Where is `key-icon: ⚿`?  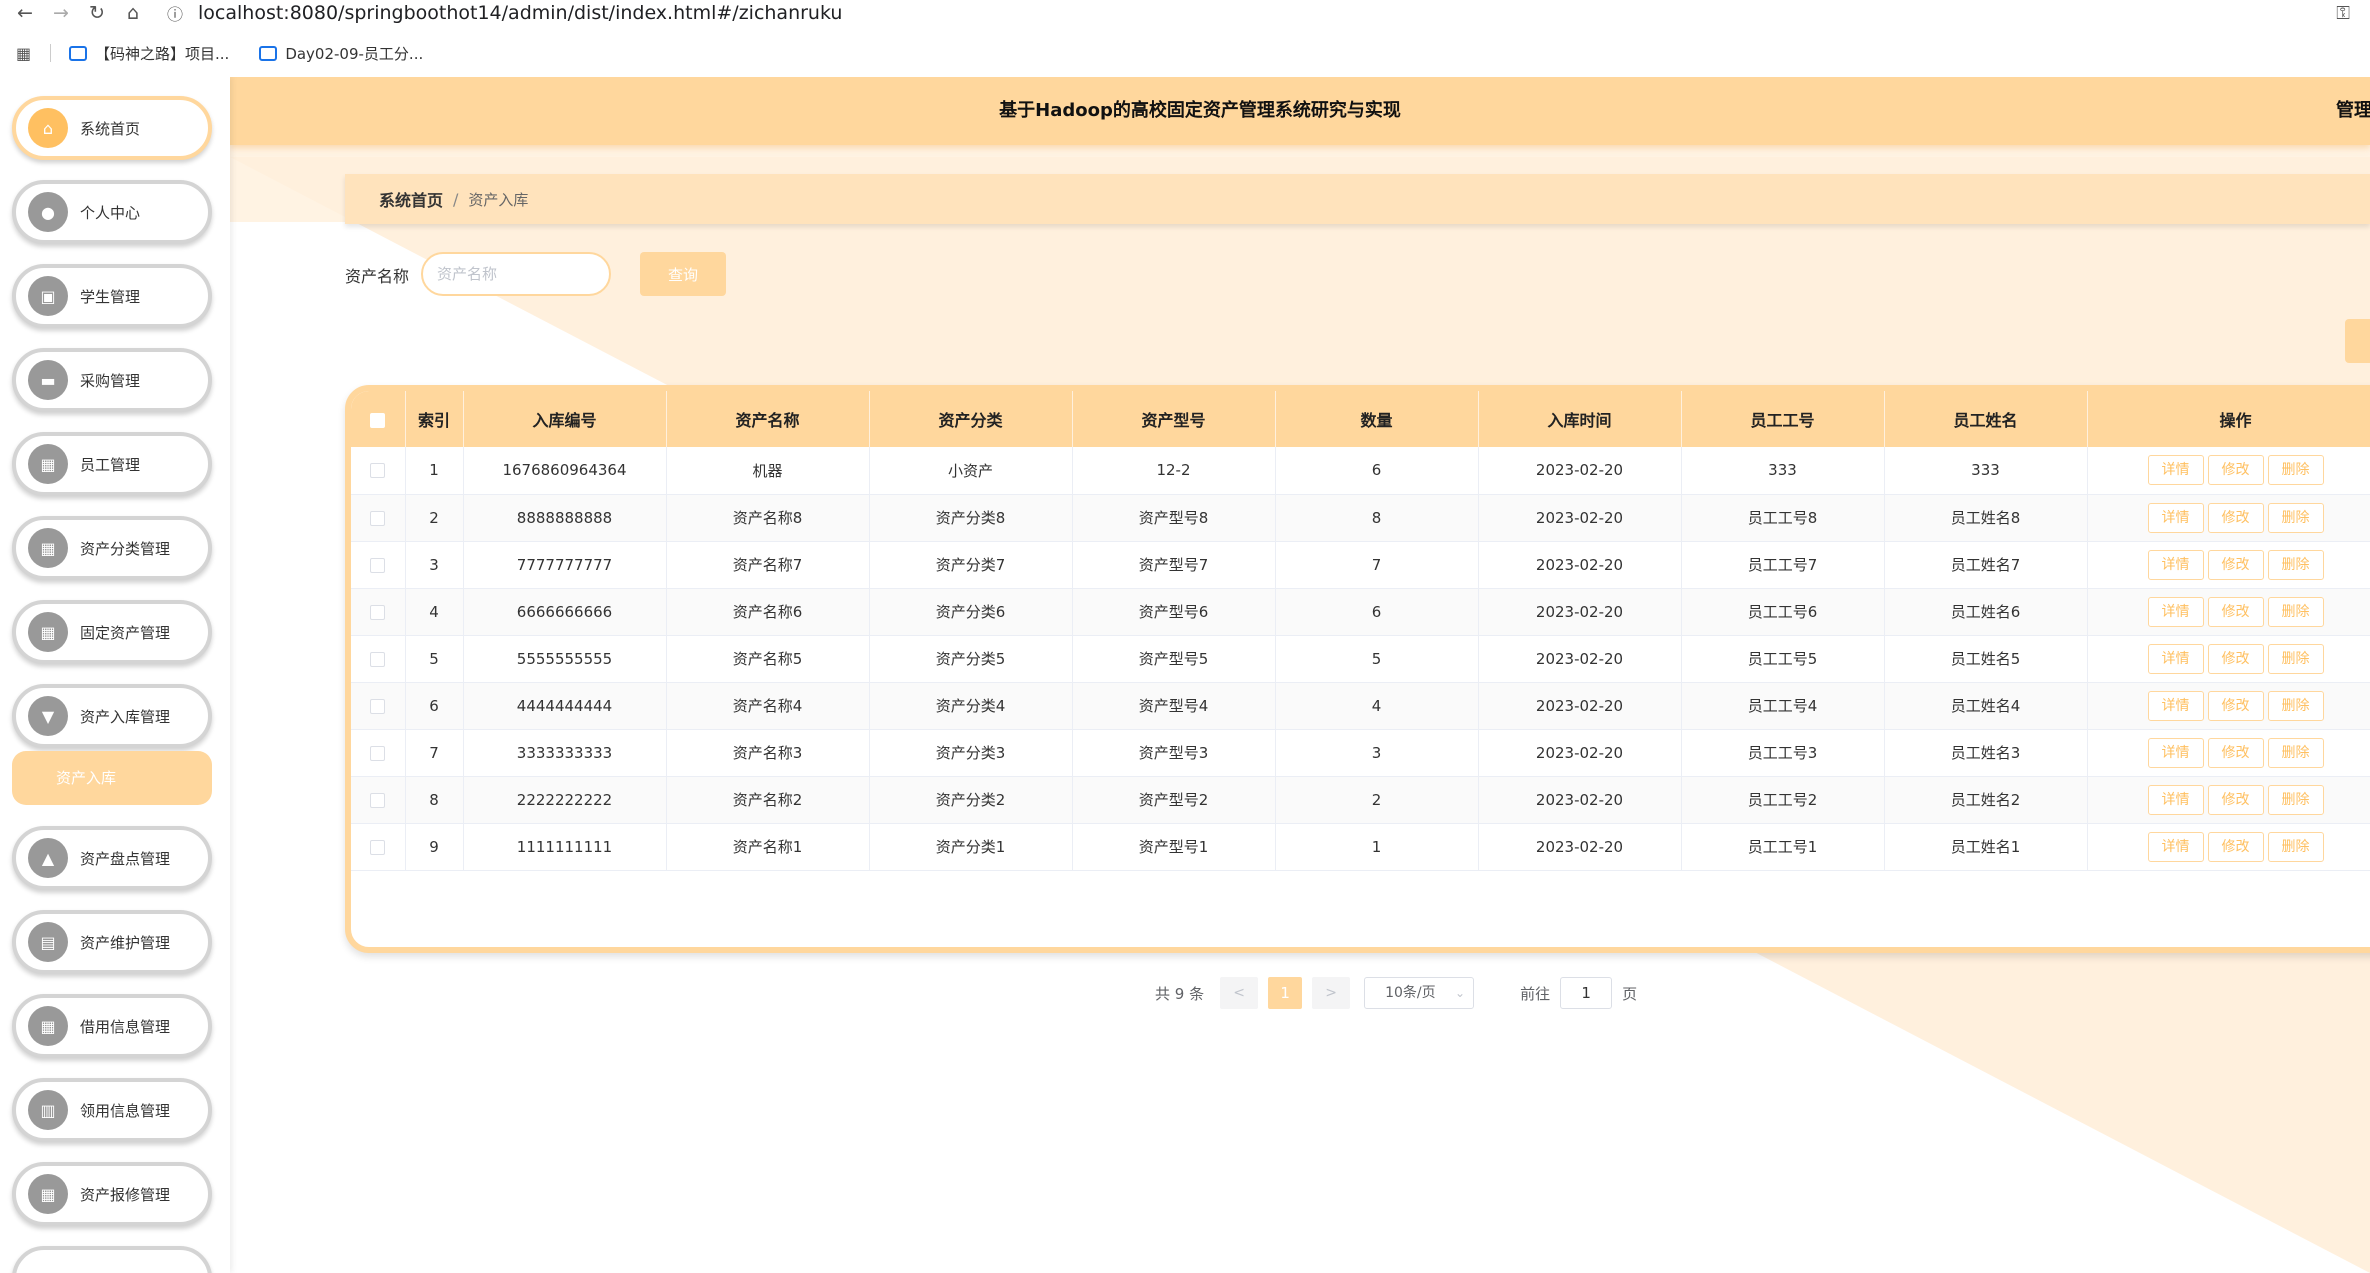
key-icon: ⚿ is located at coordinates (2343, 13).